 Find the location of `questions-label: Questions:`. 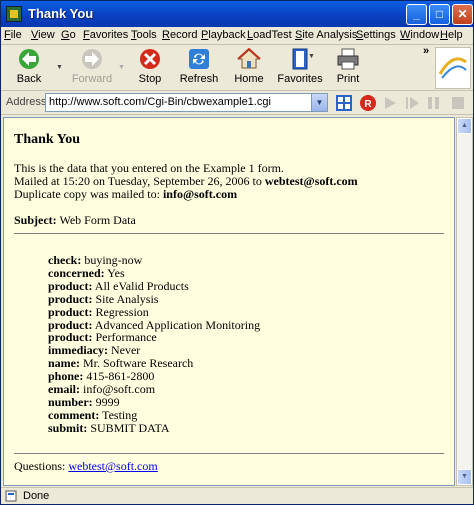

questions-label: Questions: is located at coordinates (41, 465).